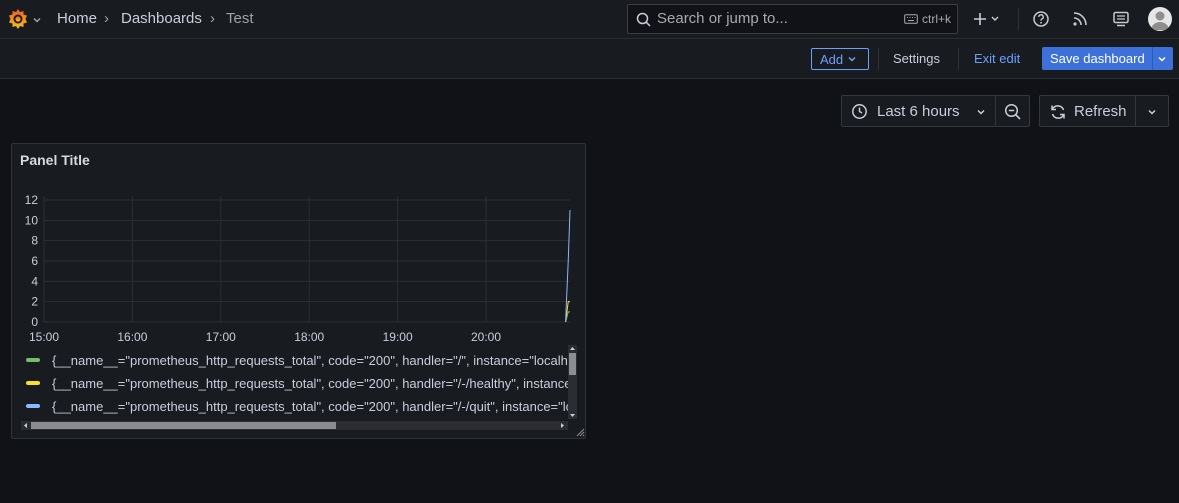 This screenshot has height=503, width=1179. Describe the element at coordinates (916, 58) in the screenshot. I see `settings-button: Settings` at that location.